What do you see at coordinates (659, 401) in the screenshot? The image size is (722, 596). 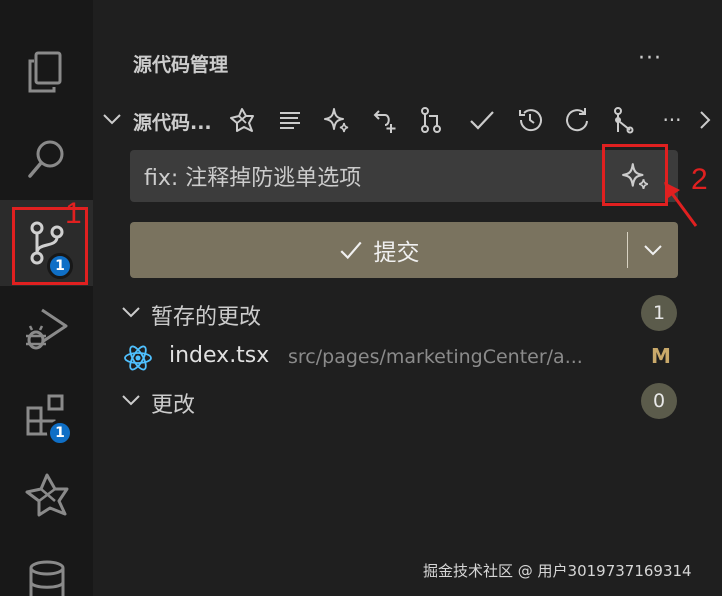 I see `changes-count-badge: 0` at bounding box center [659, 401].